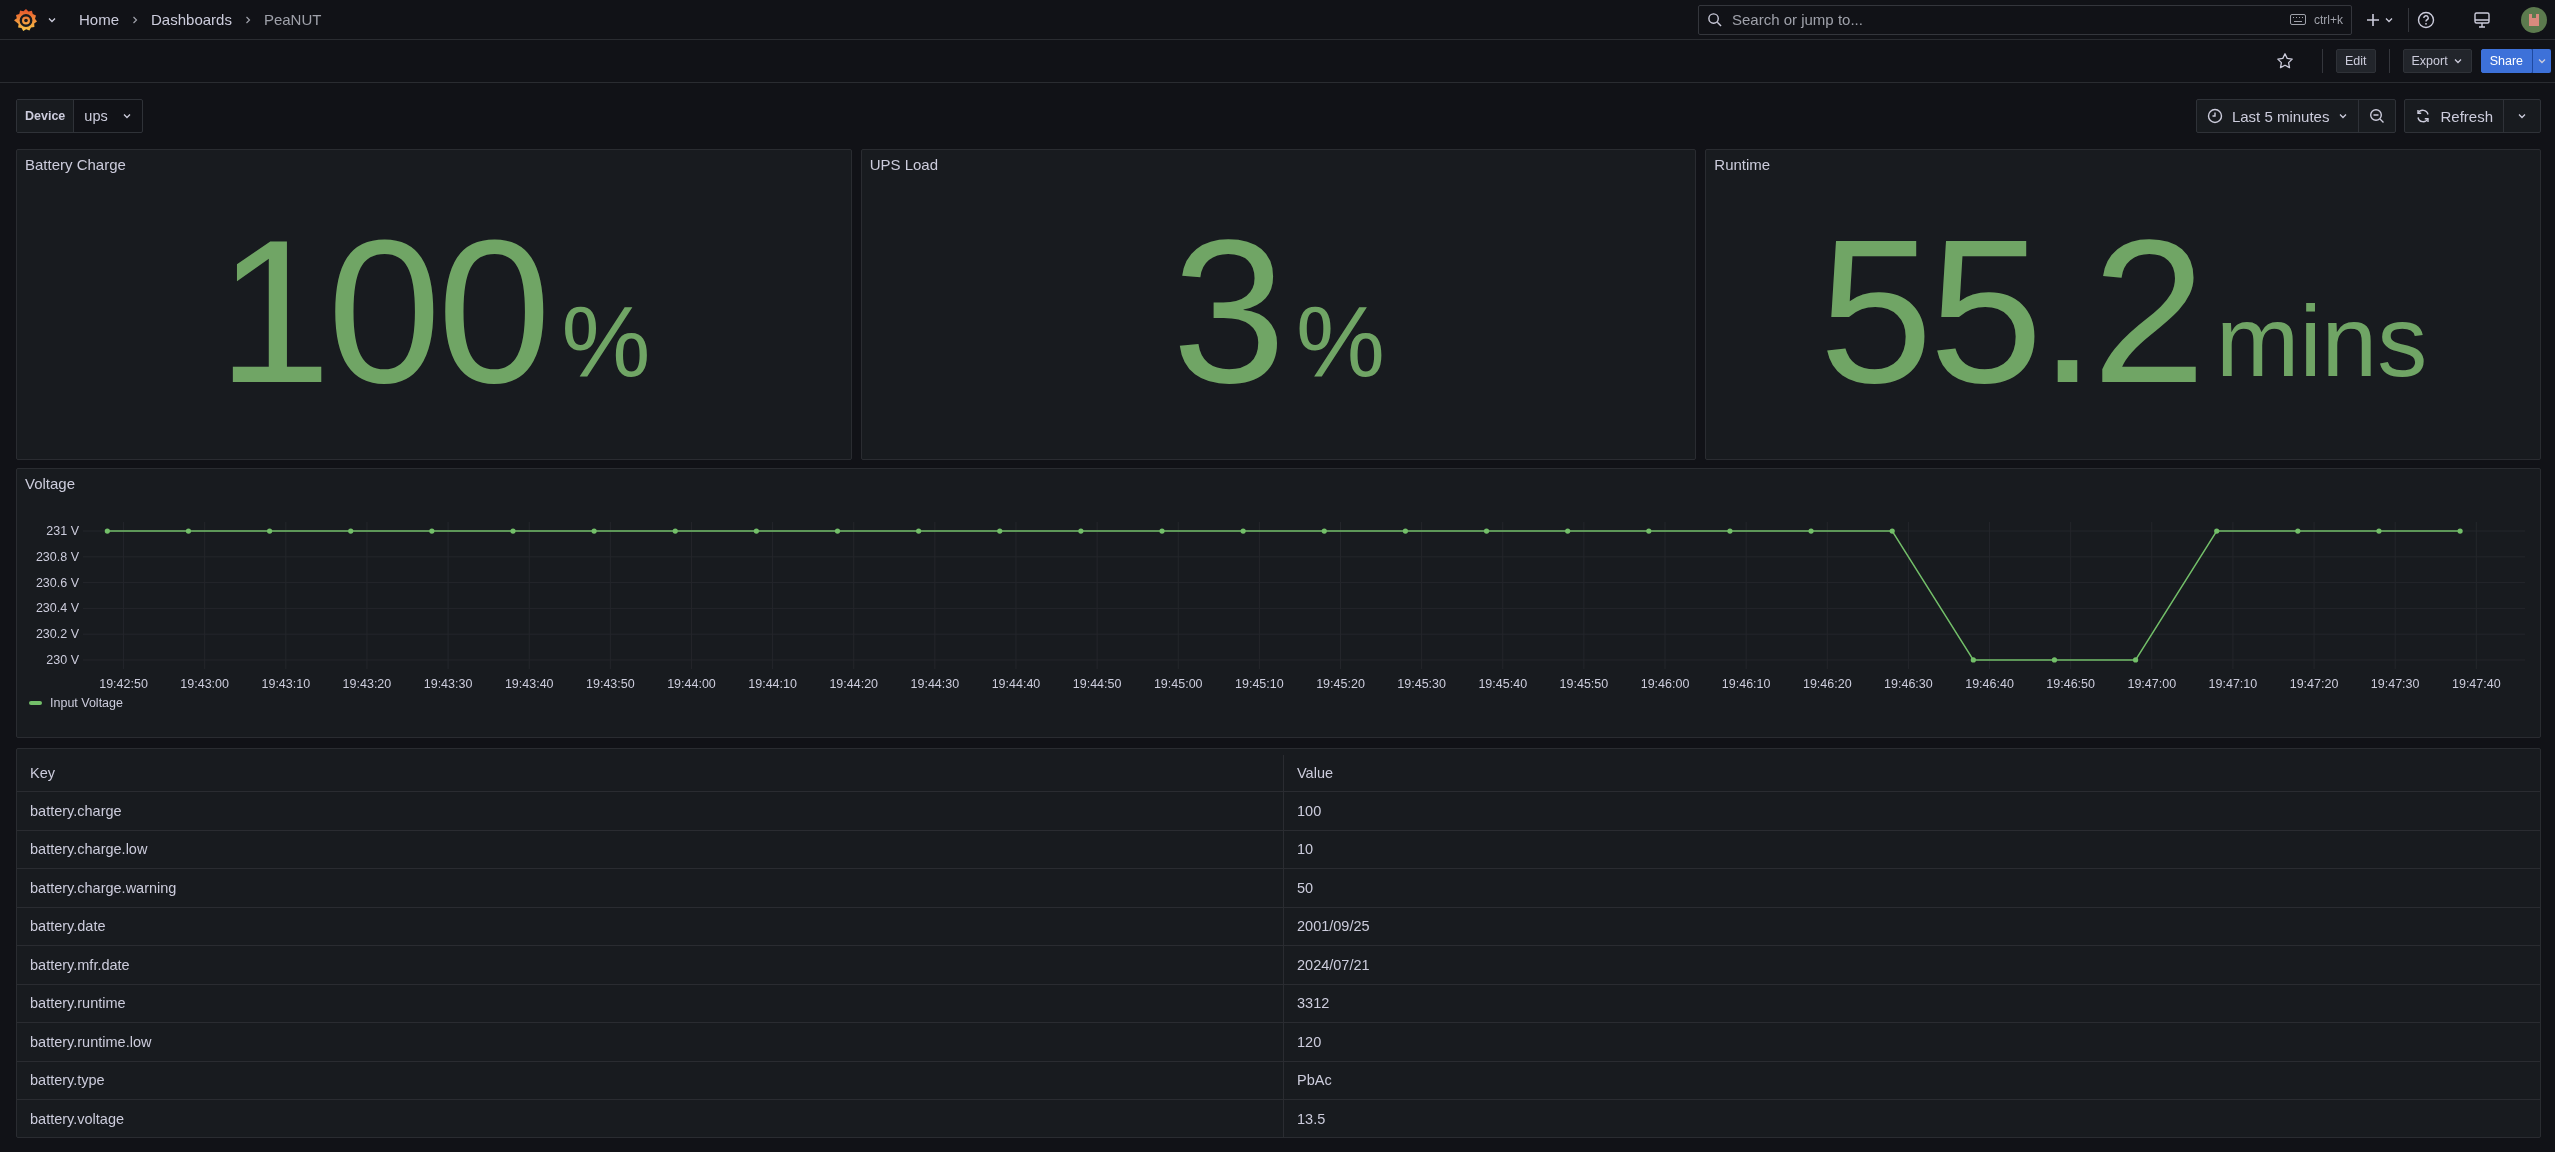 The height and width of the screenshot is (1152, 2555). What do you see at coordinates (42, 773) in the screenshot?
I see `column-header: Key` at bounding box center [42, 773].